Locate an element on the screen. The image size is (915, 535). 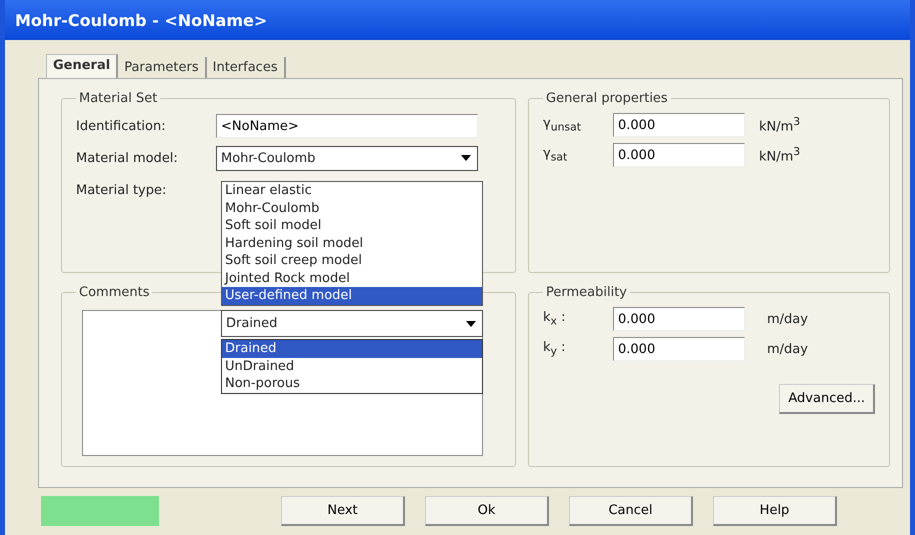
dropdown-option: Non-porous is located at coordinates (352, 383).